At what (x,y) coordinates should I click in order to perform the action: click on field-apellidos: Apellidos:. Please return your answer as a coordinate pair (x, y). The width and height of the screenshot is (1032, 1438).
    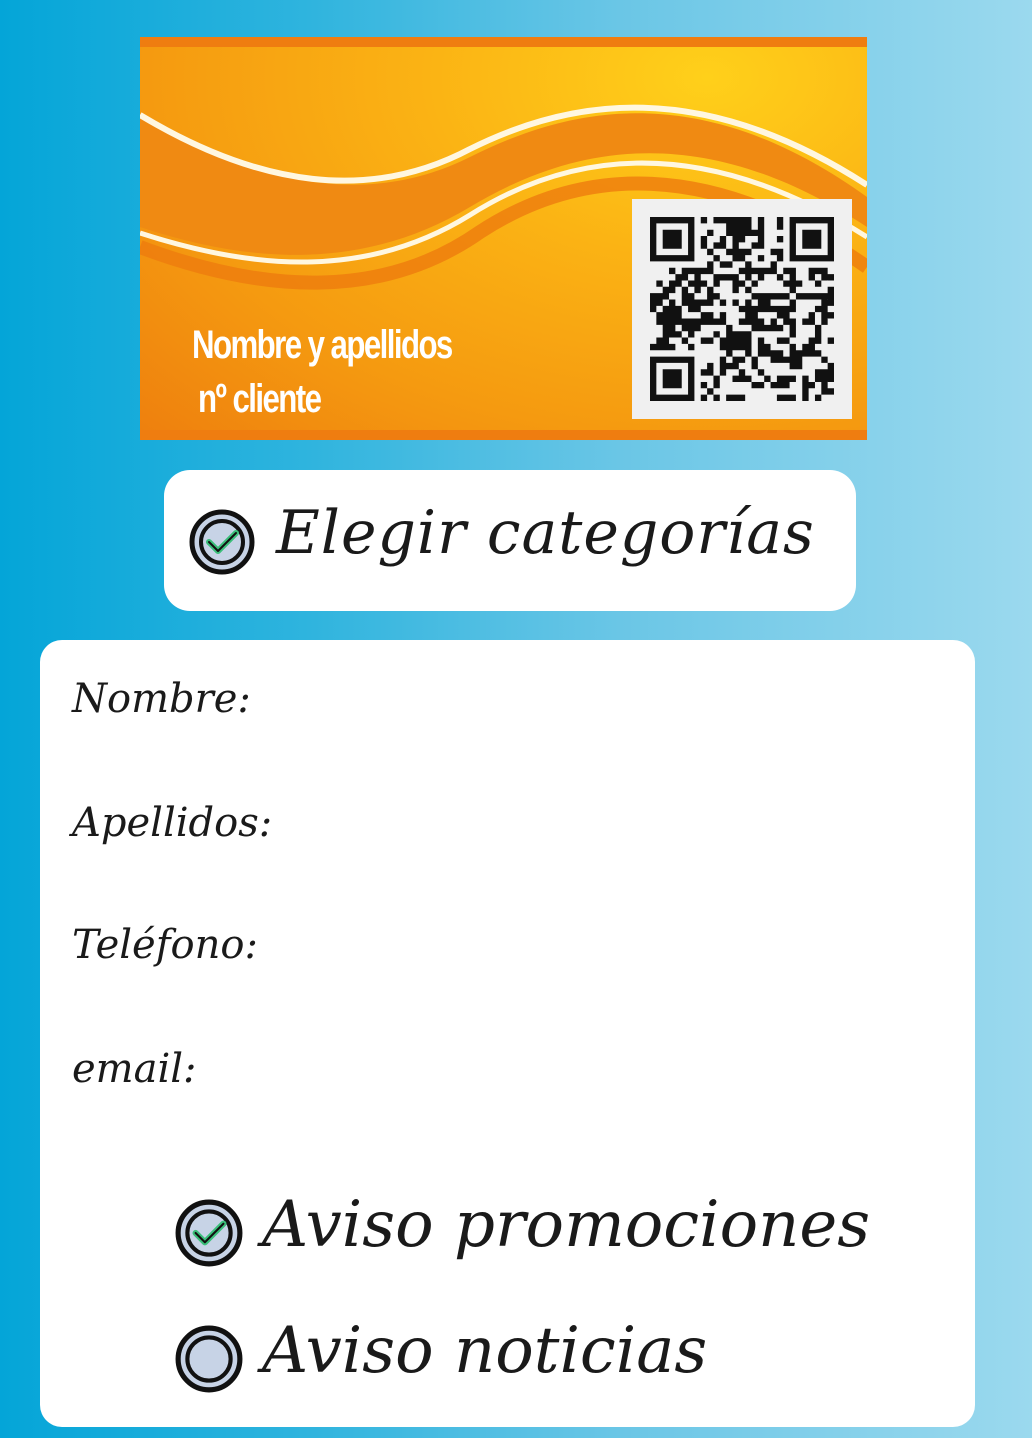
    Looking at the image, I should click on (172, 823).